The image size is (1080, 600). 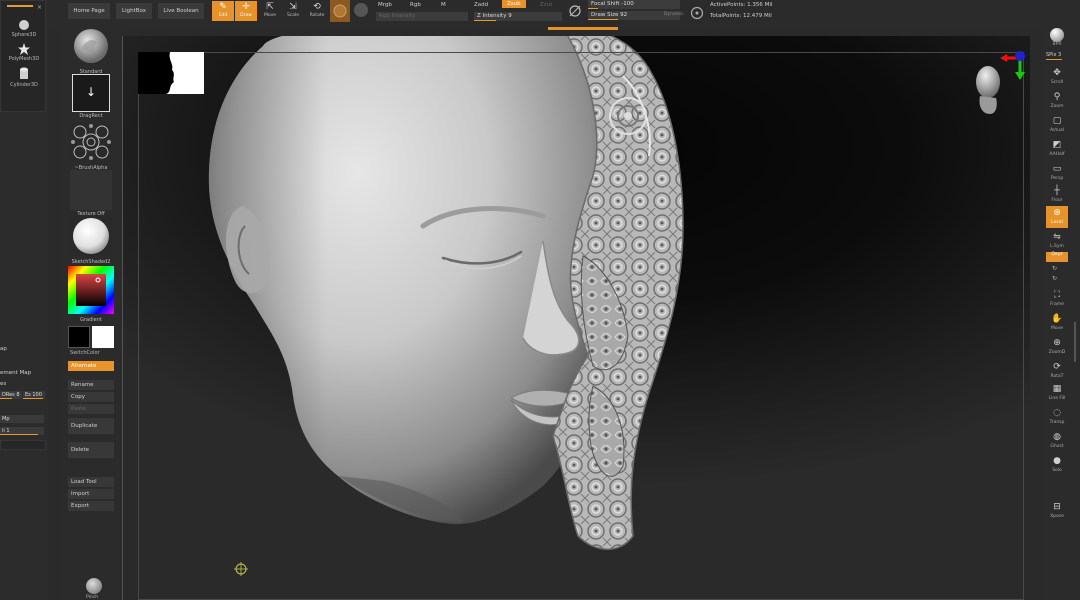 What do you see at coordinates (340, 11) in the screenshot?
I see `color-swatch-button` at bounding box center [340, 11].